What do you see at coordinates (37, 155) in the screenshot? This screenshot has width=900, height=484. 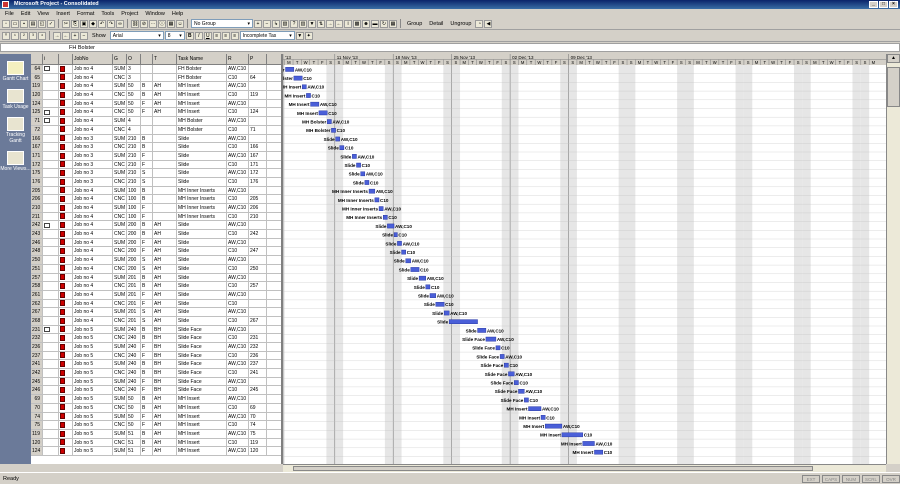 I see `cell-id: 171` at bounding box center [37, 155].